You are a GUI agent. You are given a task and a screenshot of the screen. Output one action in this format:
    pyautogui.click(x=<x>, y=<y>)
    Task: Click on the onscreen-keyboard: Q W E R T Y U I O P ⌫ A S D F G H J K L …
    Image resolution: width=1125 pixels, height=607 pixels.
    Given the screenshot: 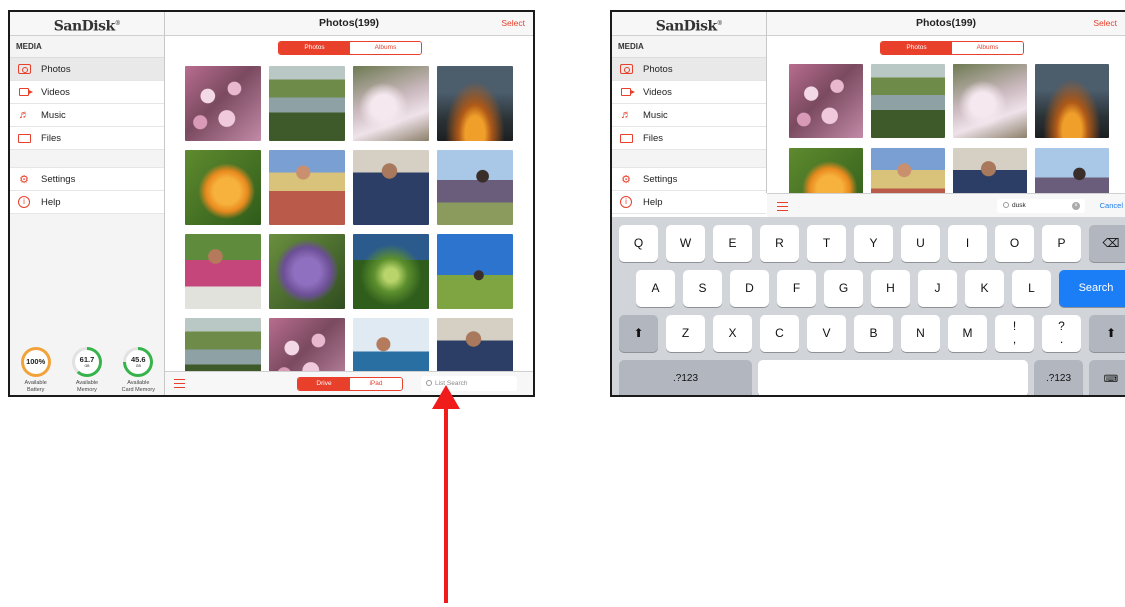 What is the action you would take?
    pyautogui.click(x=868, y=306)
    